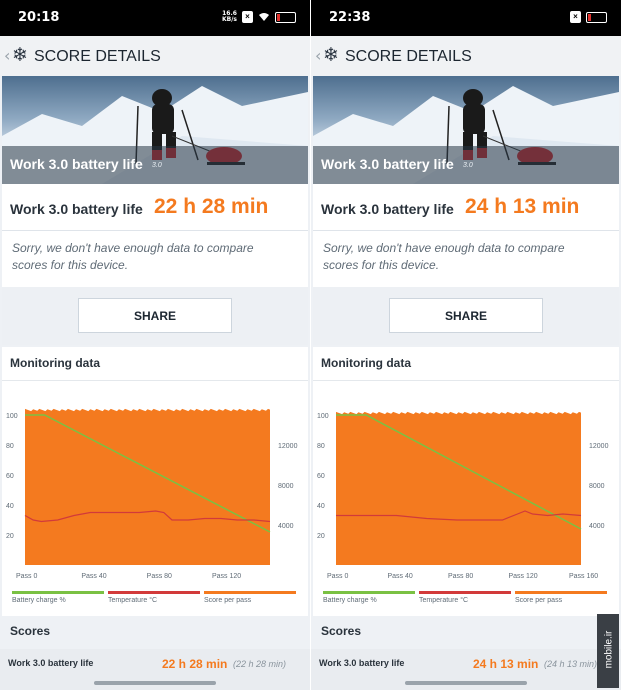  Describe the element at coordinates (211, 206) in the screenshot. I see `score-value: 22 h 28 min` at that location.